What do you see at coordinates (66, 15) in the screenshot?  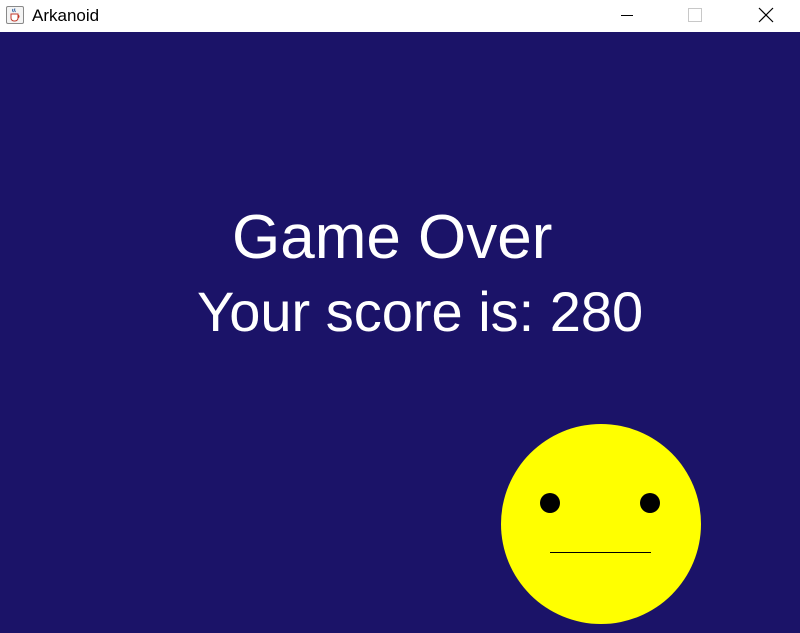 I see `window-title: Arkanoid` at bounding box center [66, 15].